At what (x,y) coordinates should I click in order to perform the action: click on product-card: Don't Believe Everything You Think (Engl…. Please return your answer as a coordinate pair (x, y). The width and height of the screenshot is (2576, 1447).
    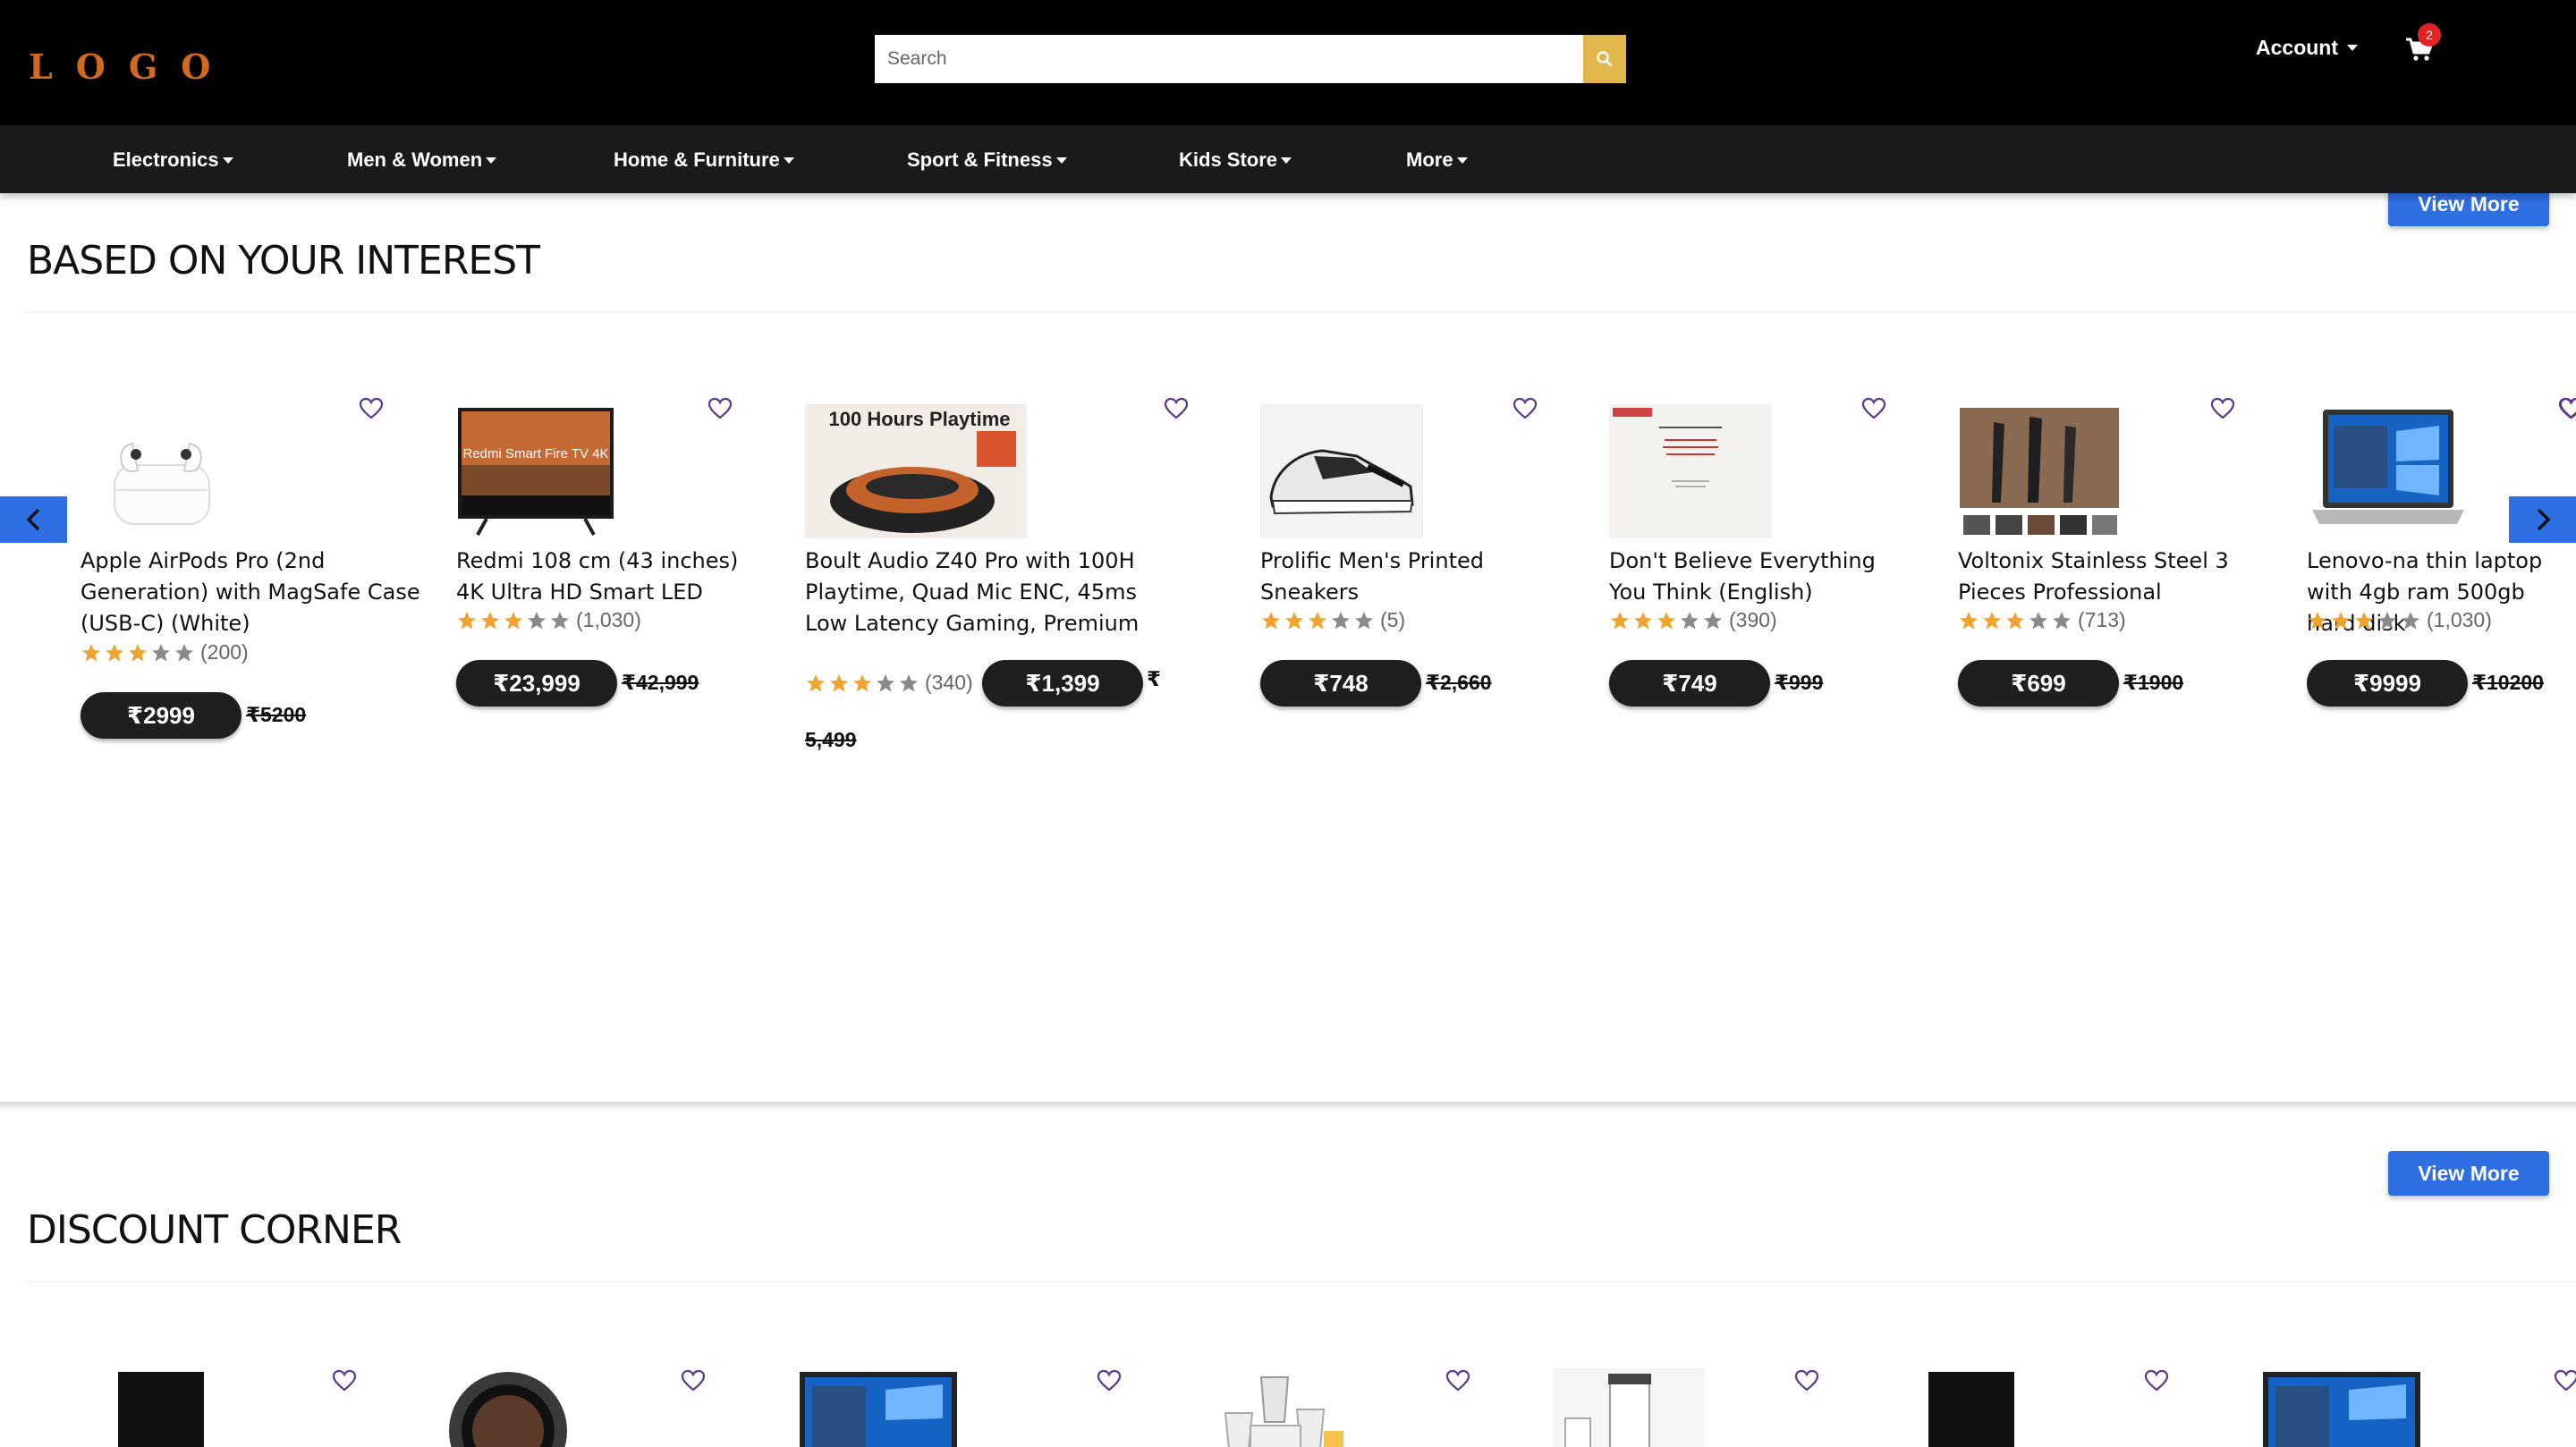
    Looking at the image, I should click on (1779, 585).